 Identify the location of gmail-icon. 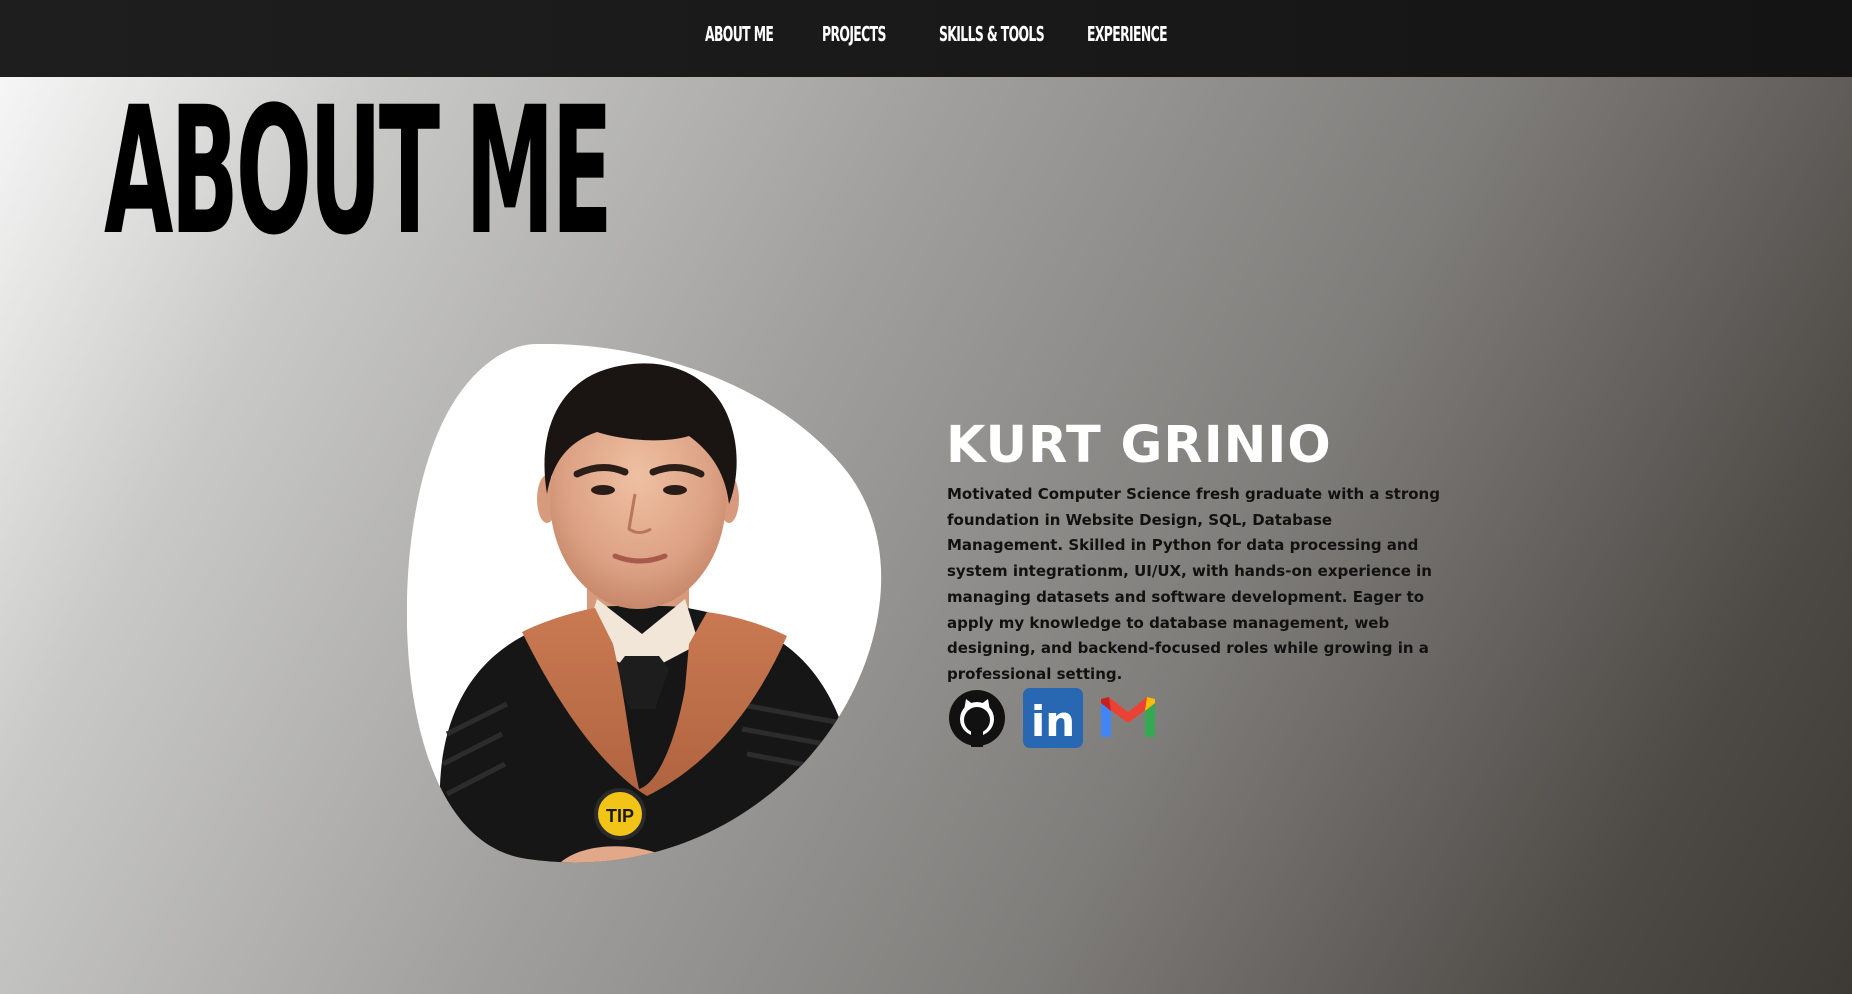
(1128, 717).